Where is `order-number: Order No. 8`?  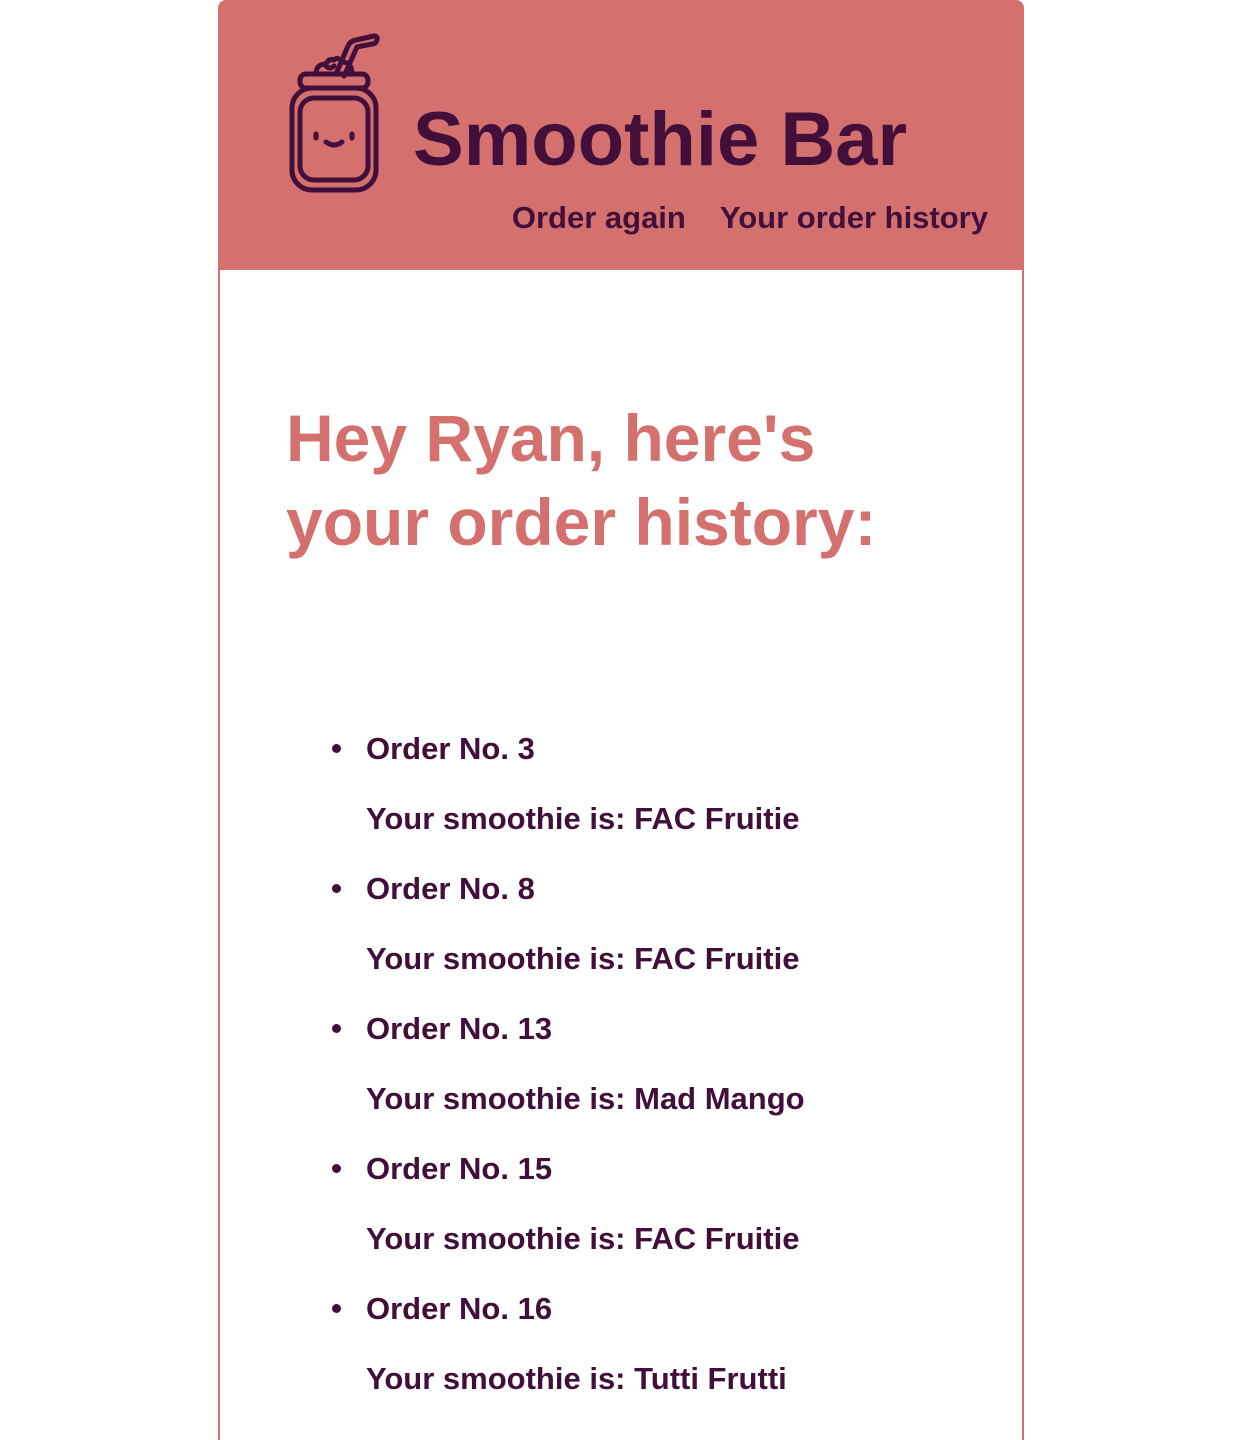 order-number: Order No. 8 is located at coordinates (450, 888).